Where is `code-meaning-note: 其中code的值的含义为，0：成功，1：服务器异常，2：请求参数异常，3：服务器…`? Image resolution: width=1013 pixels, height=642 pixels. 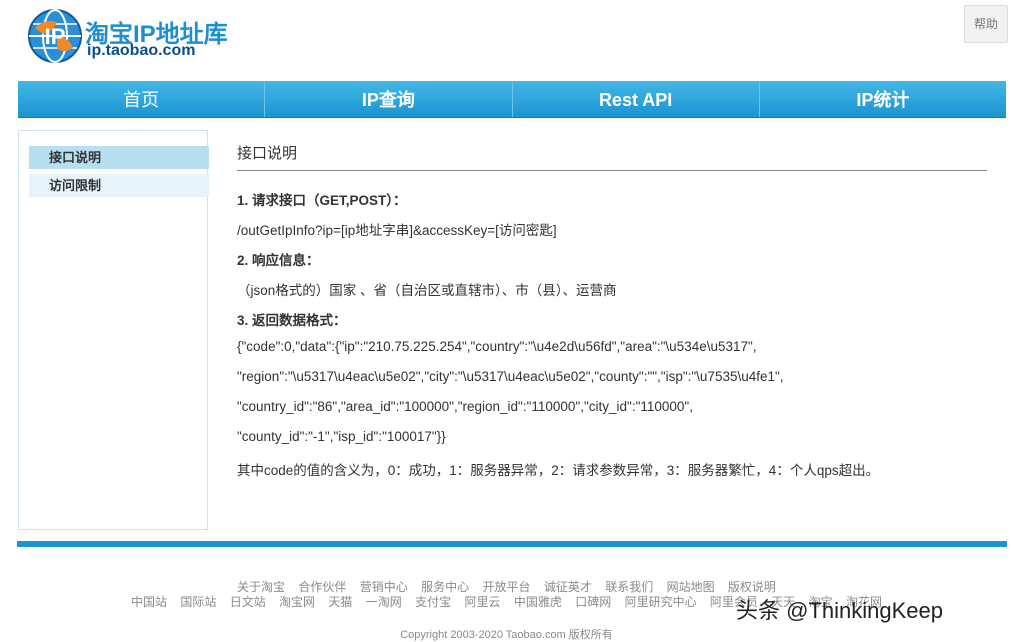
code-meaning-note: 其中code的值的含义为，0：成功，1：服务器异常，2：请求参数异常，3：服务器… is located at coordinates (558, 470).